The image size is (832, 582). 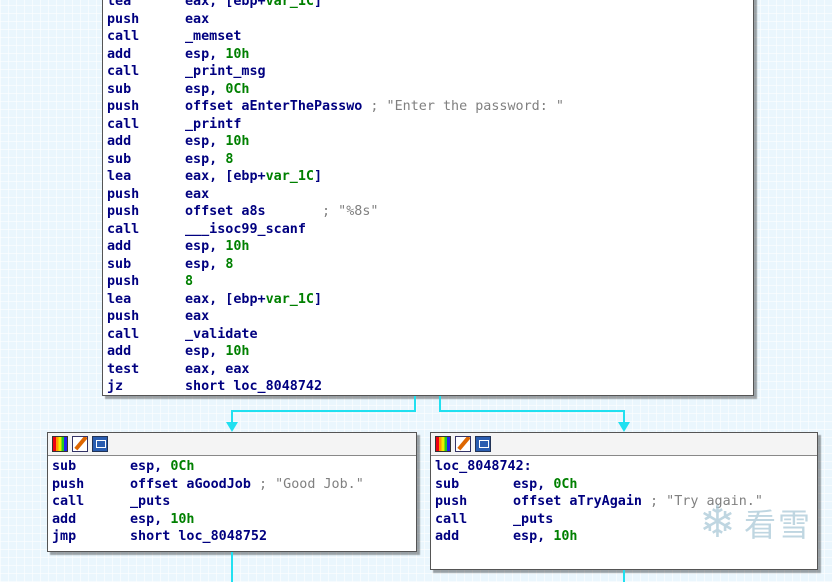 What do you see at coordinates (577, 501) in the screenshot?
I see `operand: offset aTryAgain` at bounding box center [577, 501].